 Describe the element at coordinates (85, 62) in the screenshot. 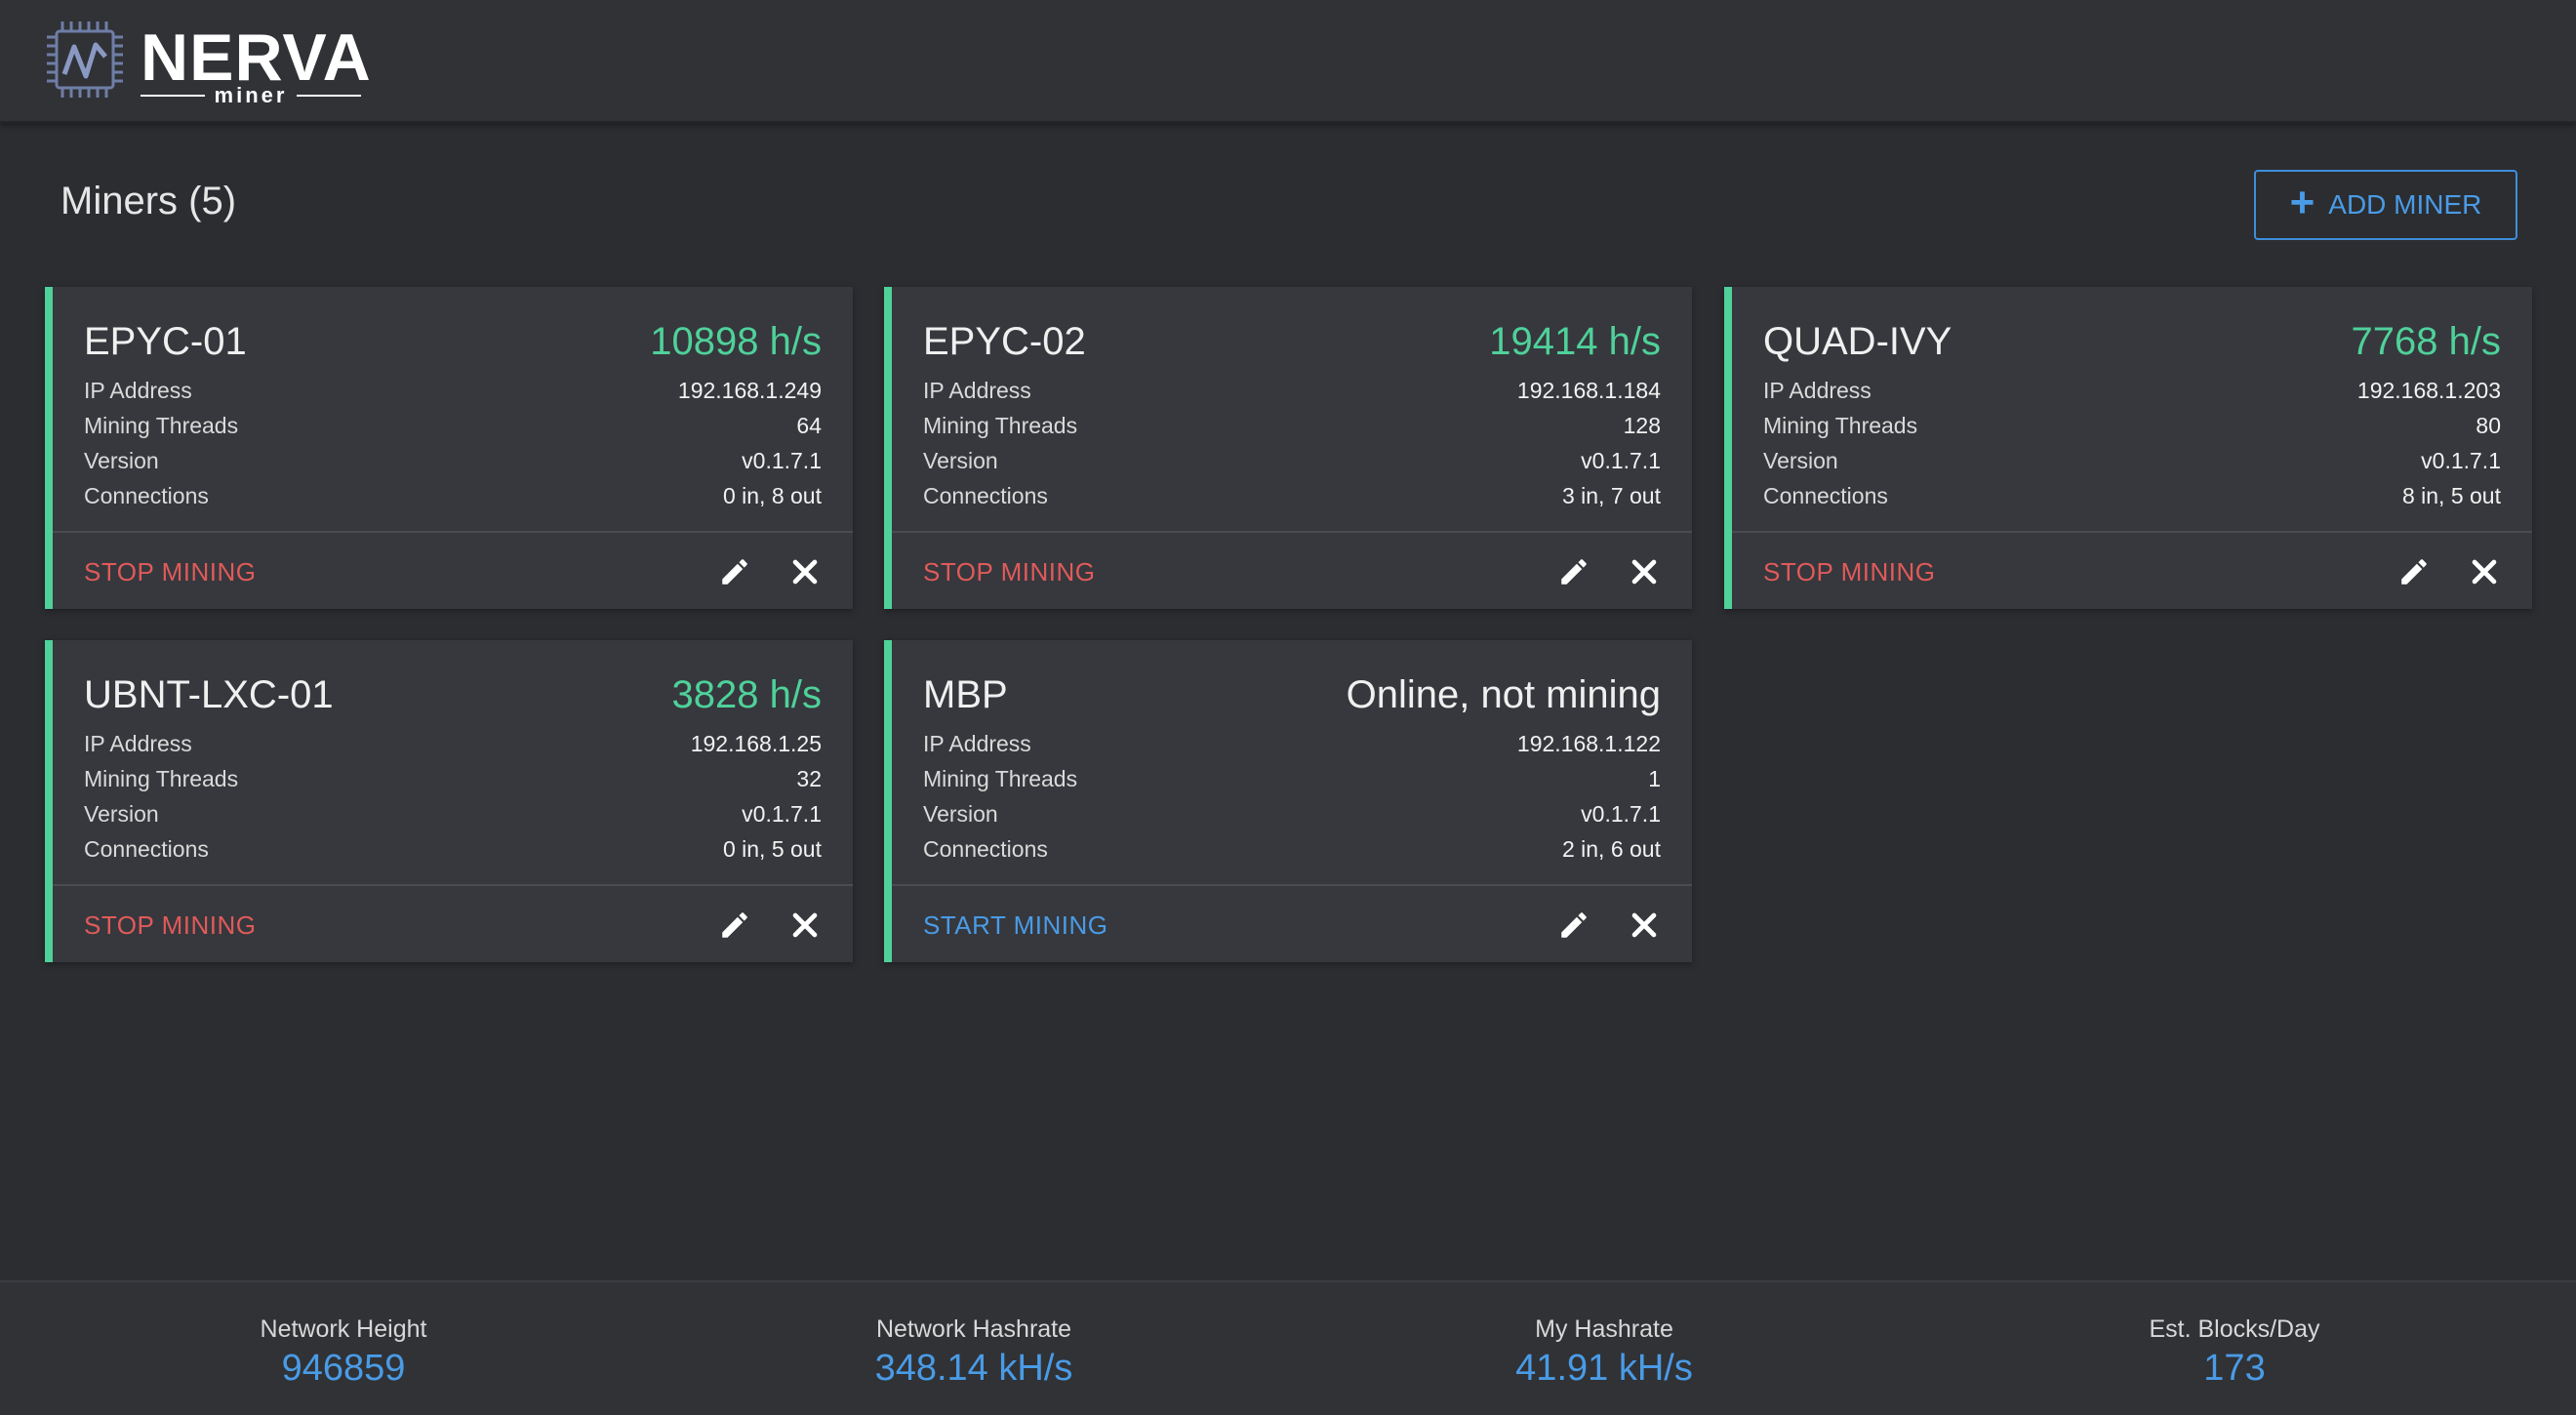

I see `chip-icon` at that location.